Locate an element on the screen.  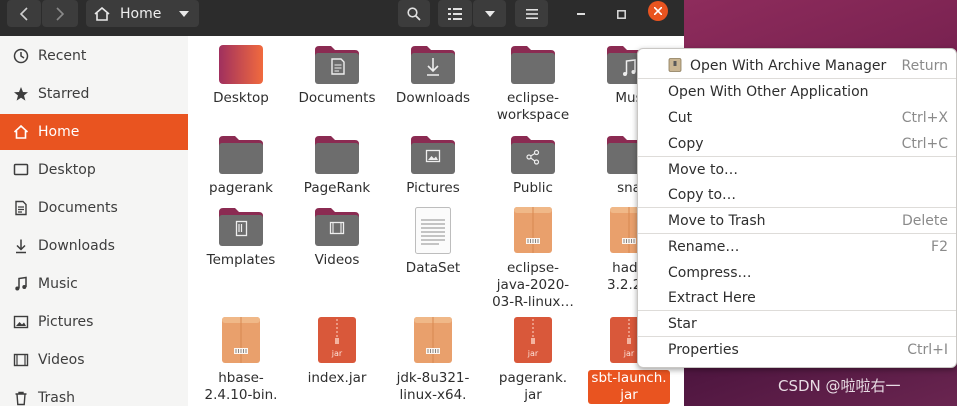
file-item: Public is located at coordinates (533, 165).